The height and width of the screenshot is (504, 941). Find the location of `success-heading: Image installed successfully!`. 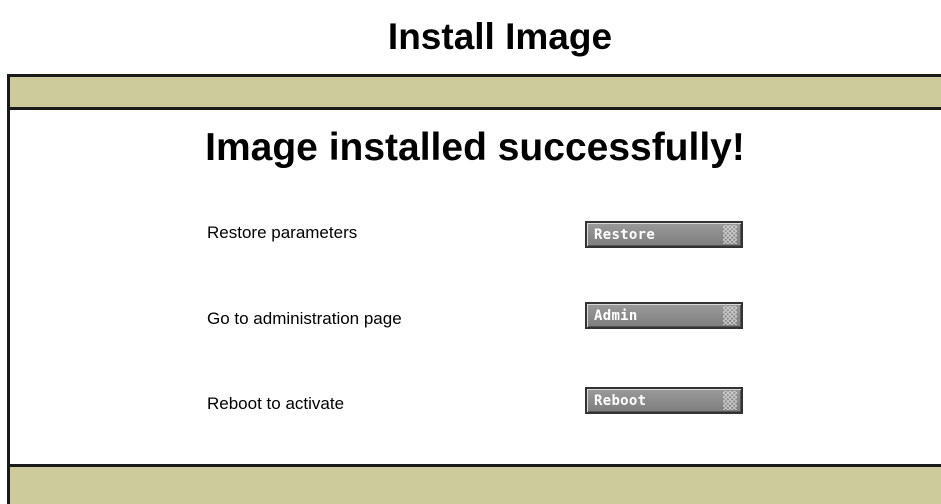

success-heading: Image installed successfully! is located at coordinates (475, 147).